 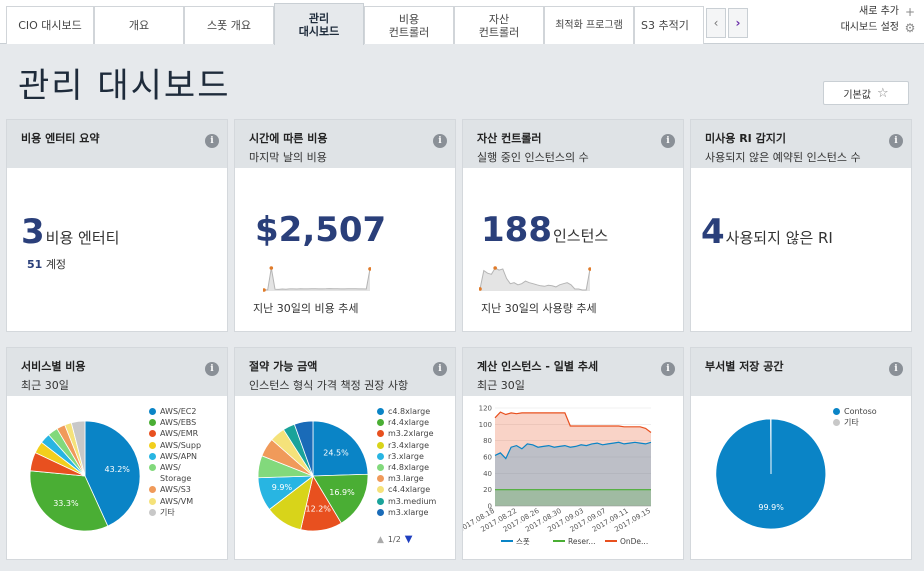 I want to click on card-storage-by-dept: 부서별 저장 공간 i 99.9% Contoso 기타, so click(x=801, y=453).